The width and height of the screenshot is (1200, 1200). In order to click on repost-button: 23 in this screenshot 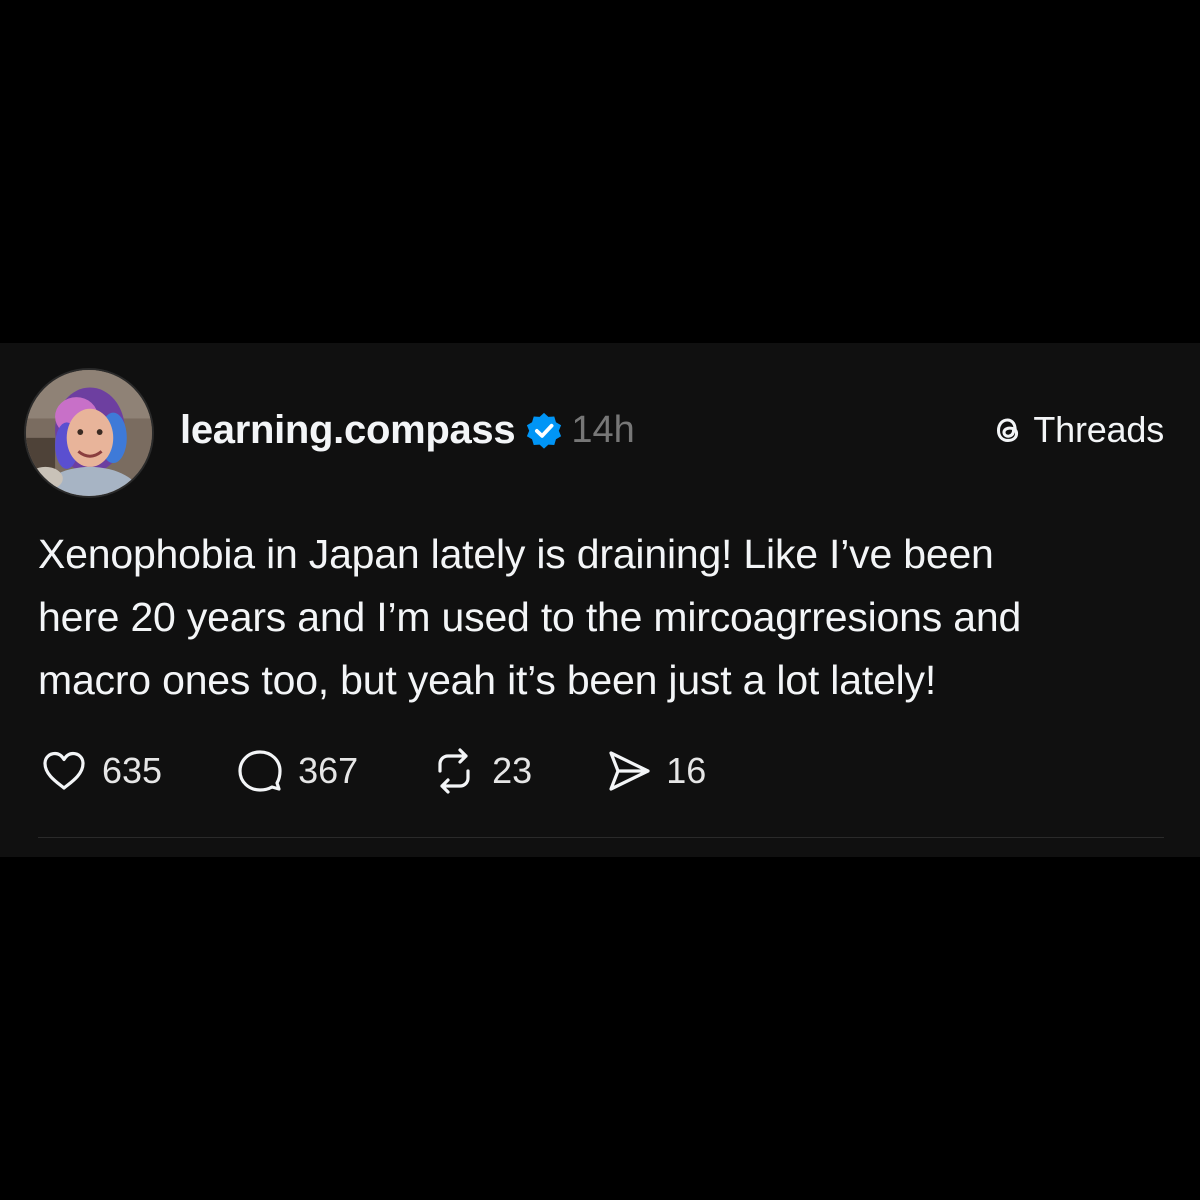, I will do `click(480, 771)`.